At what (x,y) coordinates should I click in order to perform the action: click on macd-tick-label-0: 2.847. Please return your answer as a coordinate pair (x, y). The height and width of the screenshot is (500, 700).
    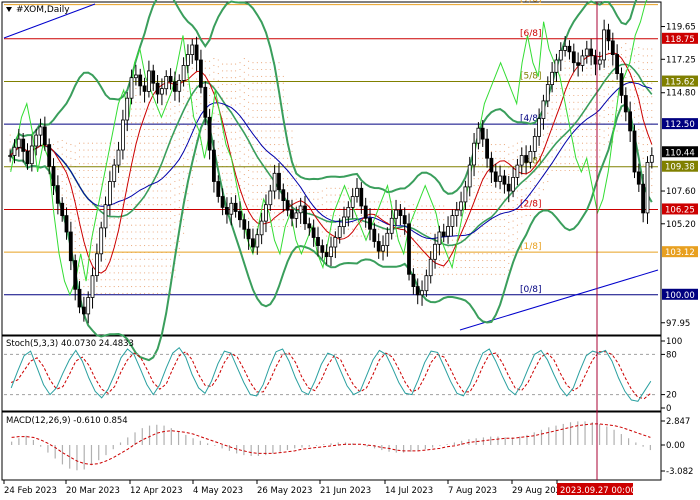
    Looking at the image, I should click on (678, 422).